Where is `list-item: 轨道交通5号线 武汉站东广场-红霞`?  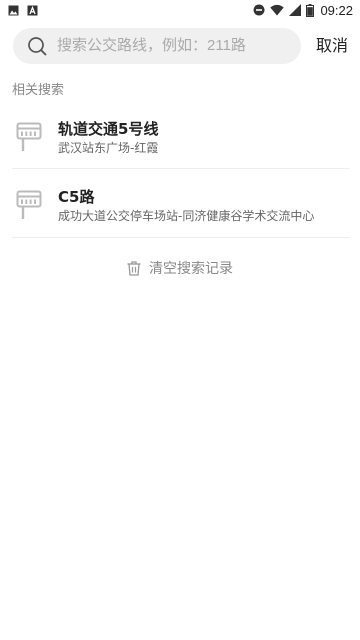
list-item: 轨道交通5号线 武汉站东广场-红霞 is located at coordinates (180, 136).